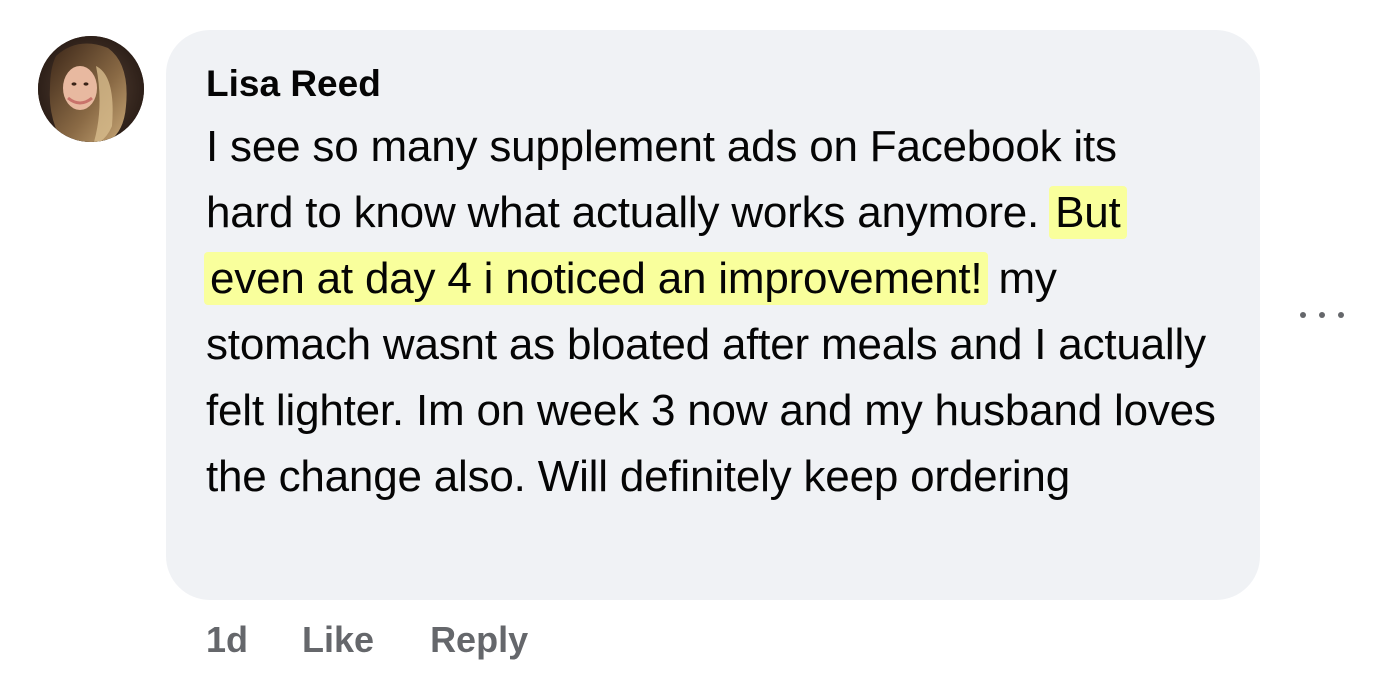  Describe the element at coordinates (338, 640) in the screenshot. I see `like-button: Like` at that location.